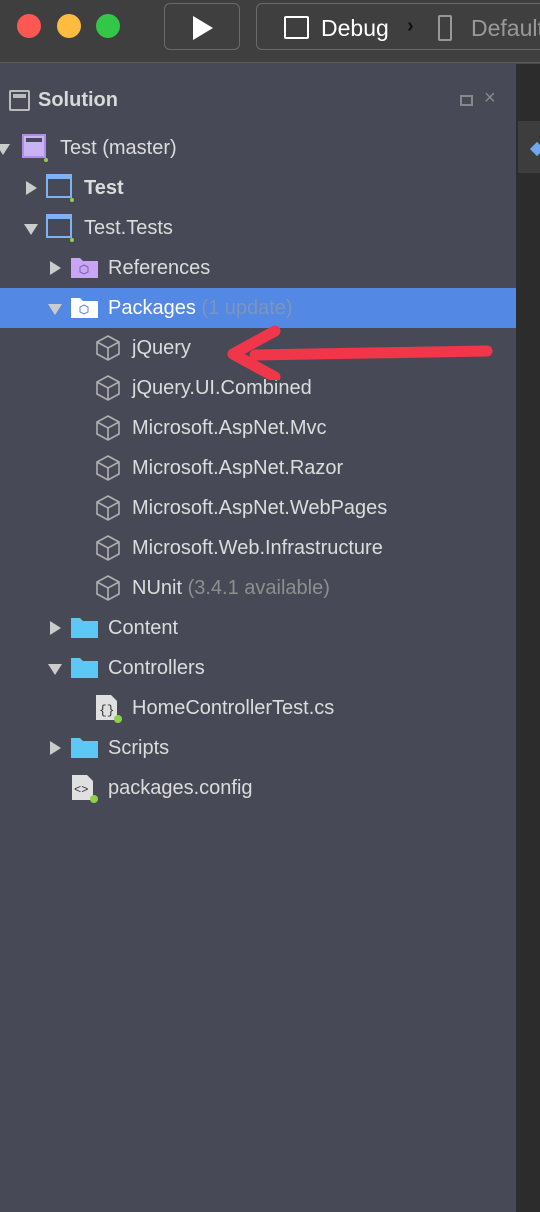 The image size is (540, 1212). Describe the element at coordinates (258, 188) in the screenshot. I see `tree-item: Test` at that location.